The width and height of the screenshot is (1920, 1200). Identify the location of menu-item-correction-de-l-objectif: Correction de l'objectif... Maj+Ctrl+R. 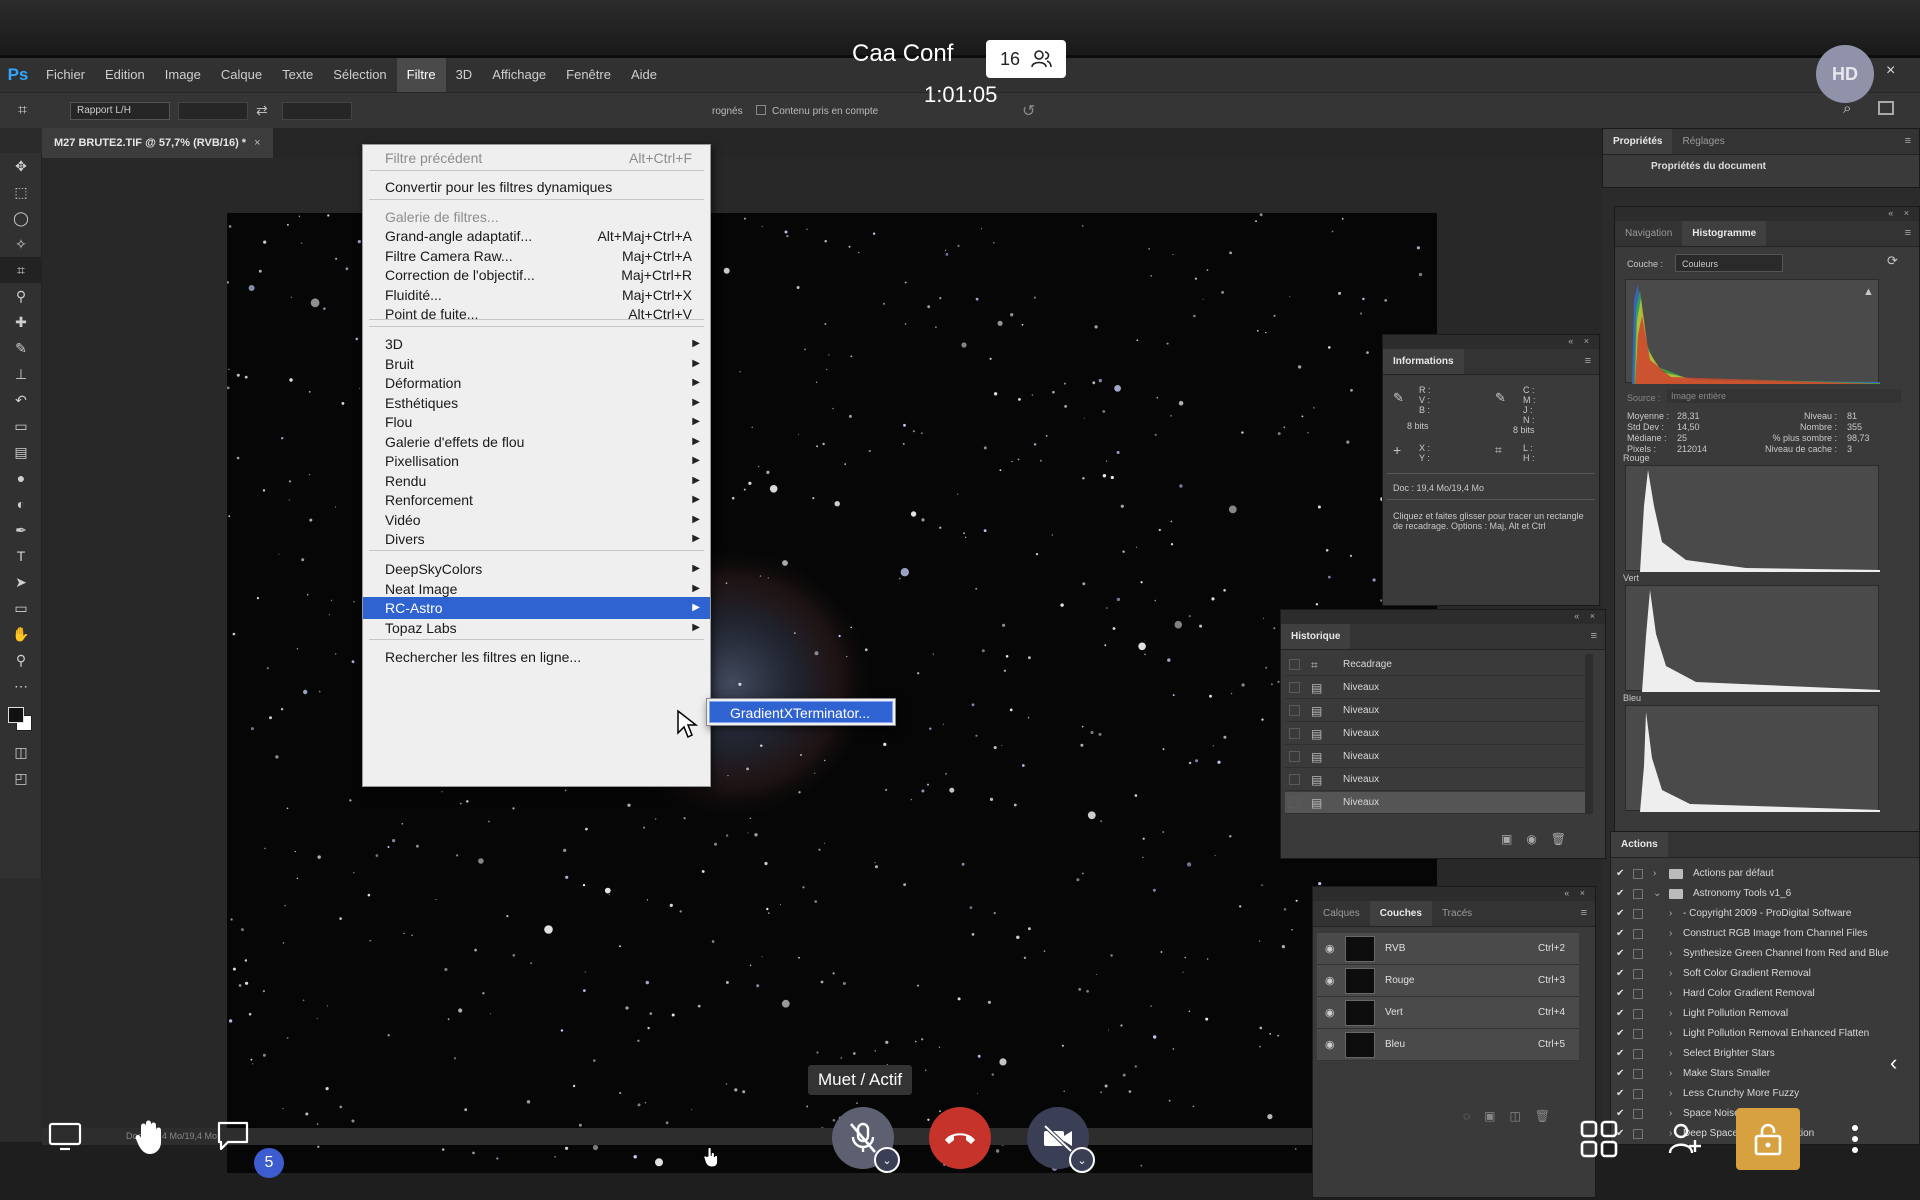
(536, 275).